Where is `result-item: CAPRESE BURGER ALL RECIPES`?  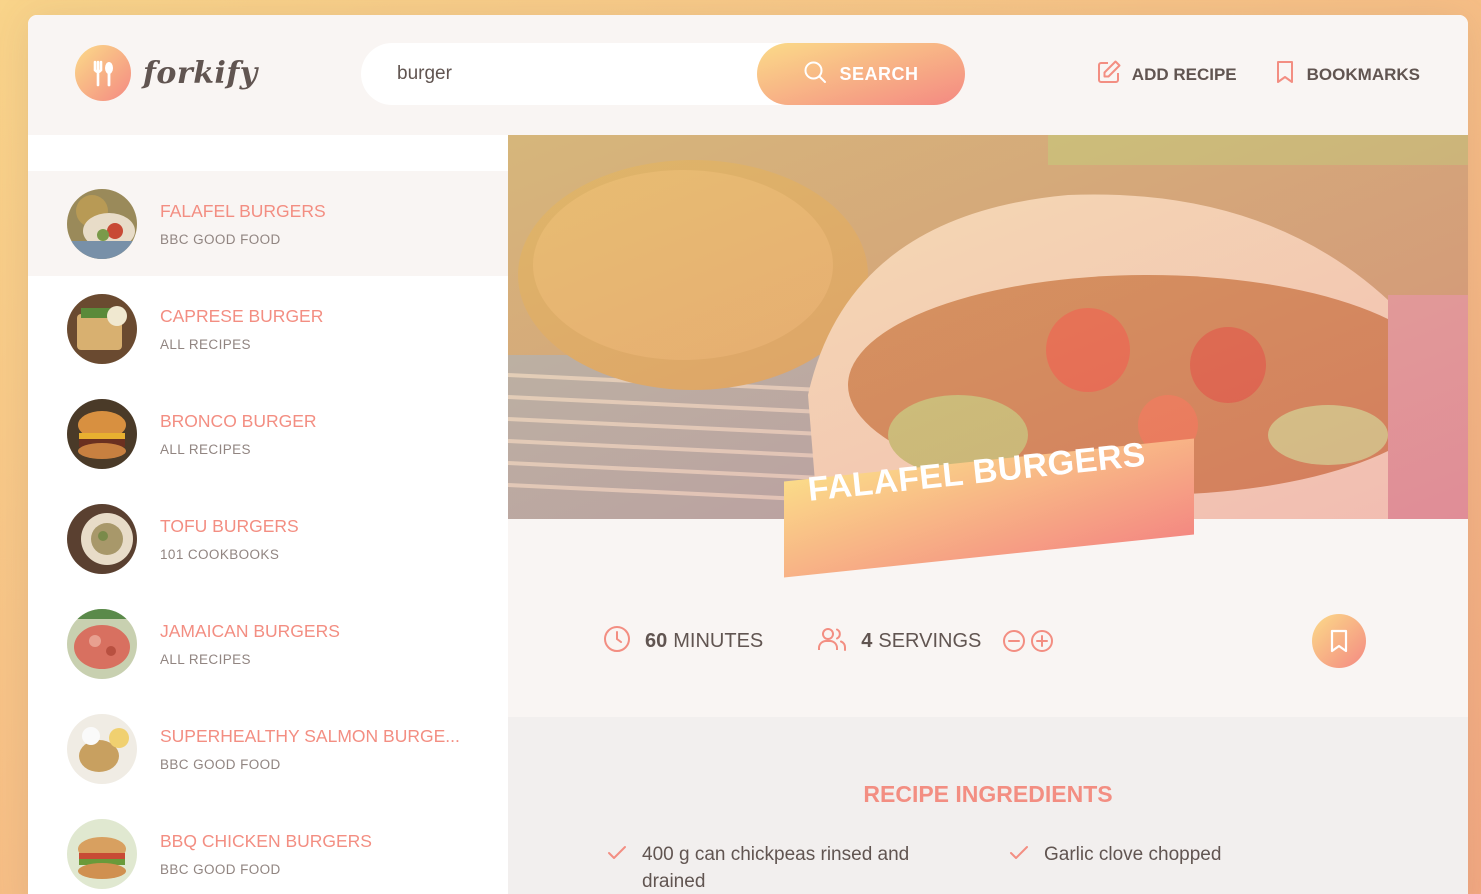 result-item: CAPRESE BURGER ALL RECIPES is located at coordinates (268, 328).